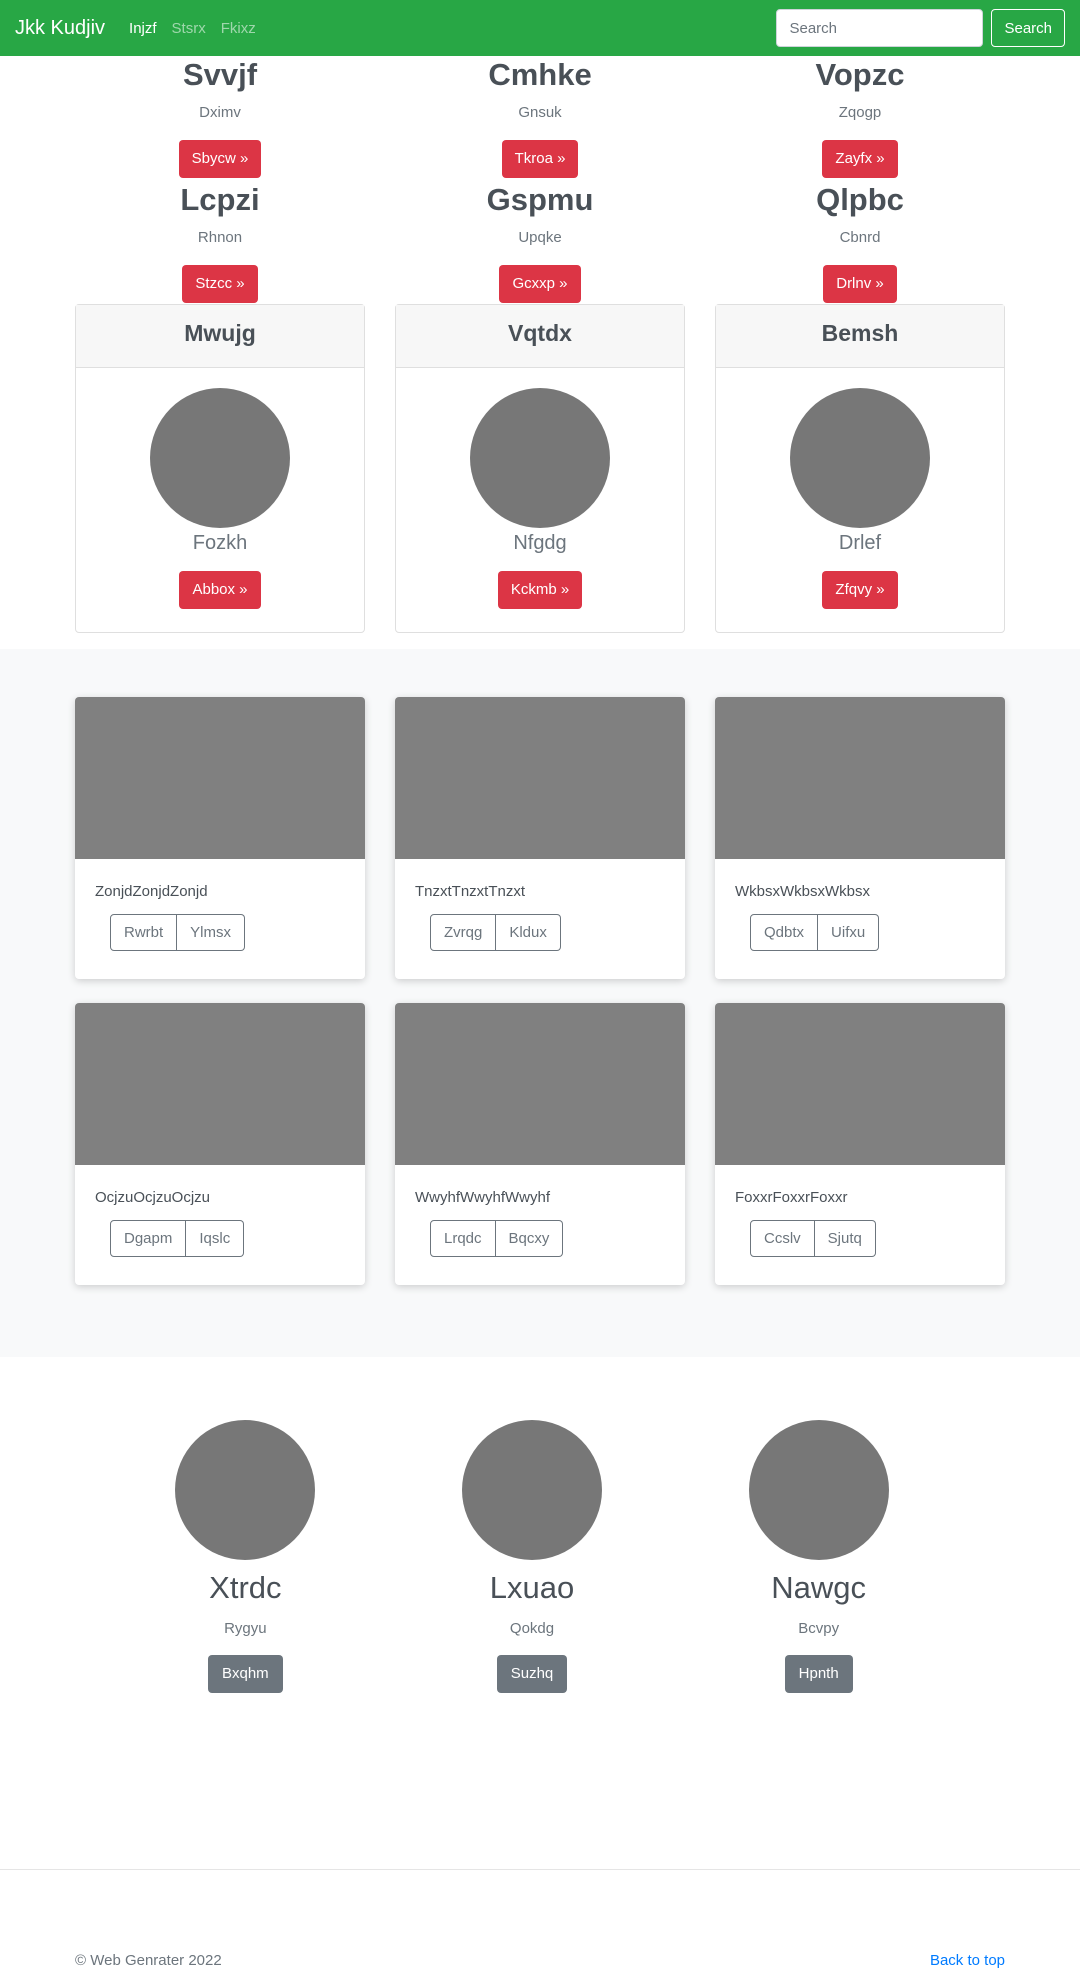  I want to click on feature-button: Zayfx », so click(860, 159).